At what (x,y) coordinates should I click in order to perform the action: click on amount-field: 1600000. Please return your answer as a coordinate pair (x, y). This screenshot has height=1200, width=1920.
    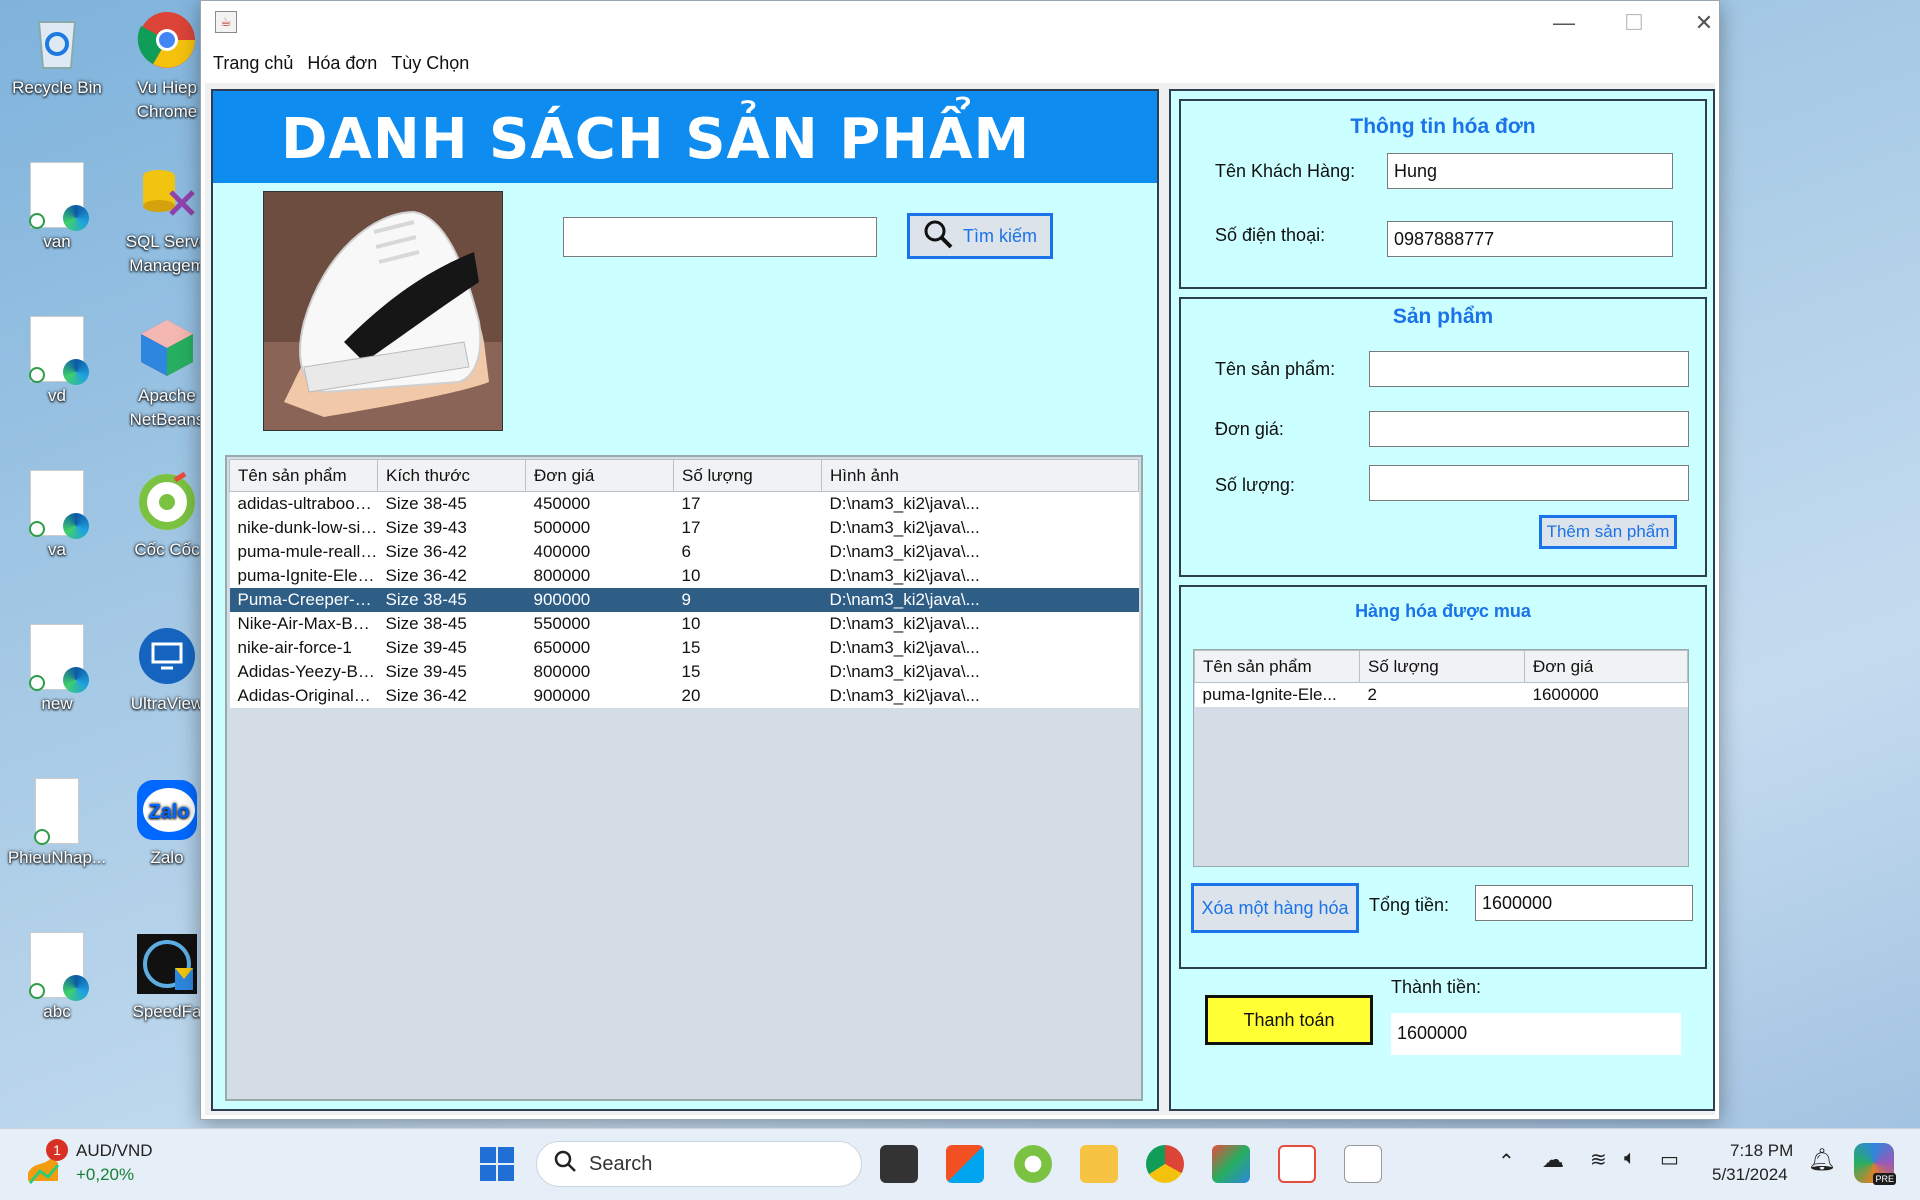
    Looking at the image, I should click on (1536, 1034).